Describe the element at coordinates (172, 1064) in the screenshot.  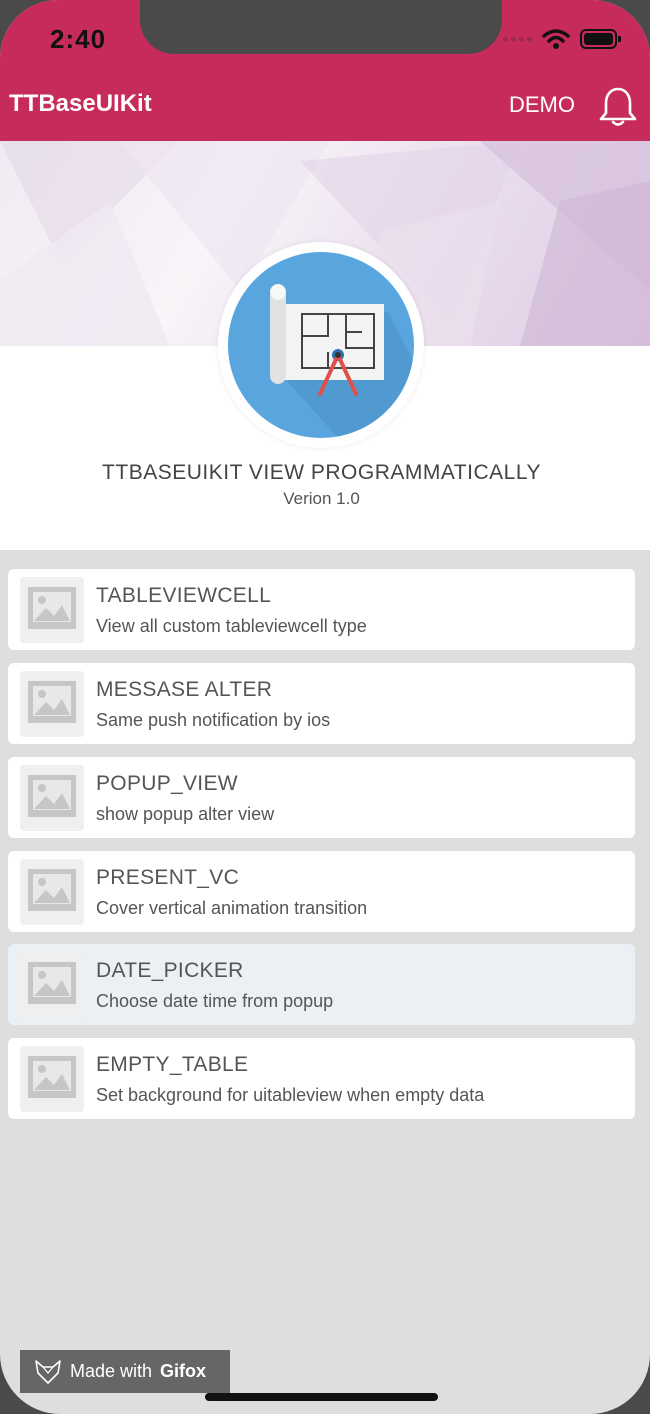
I see `list-item-title: EMPTY_TABLE` at that location.